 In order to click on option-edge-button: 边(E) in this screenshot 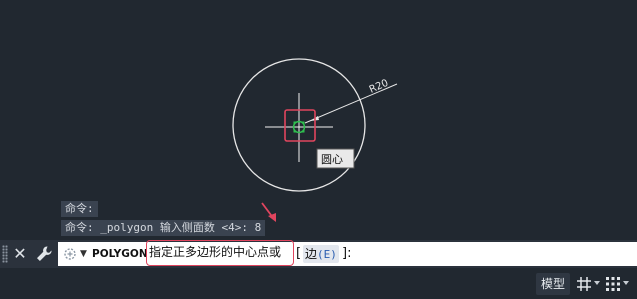, I will do `click(321, 254)`.